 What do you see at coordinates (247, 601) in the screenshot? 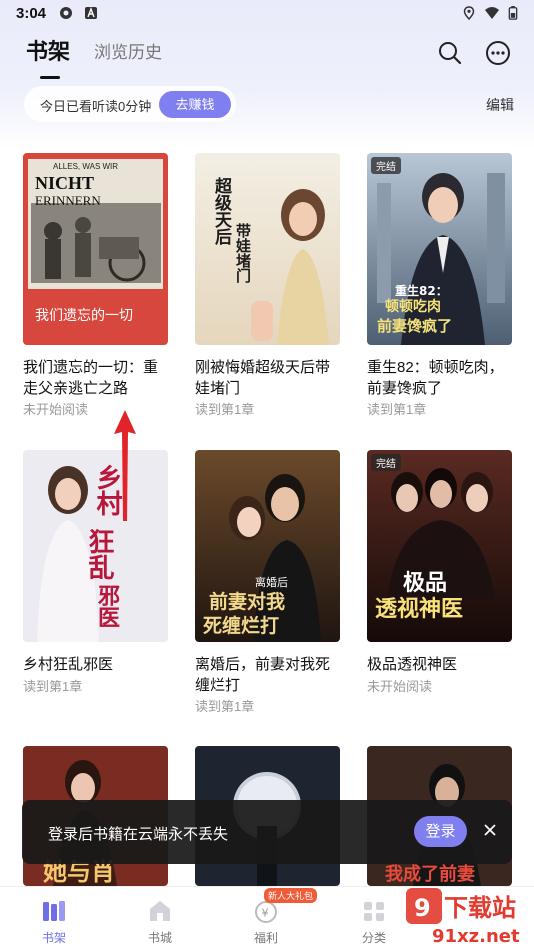
I see `svg-text: 前妻对我` at bounding box center [247, 601].